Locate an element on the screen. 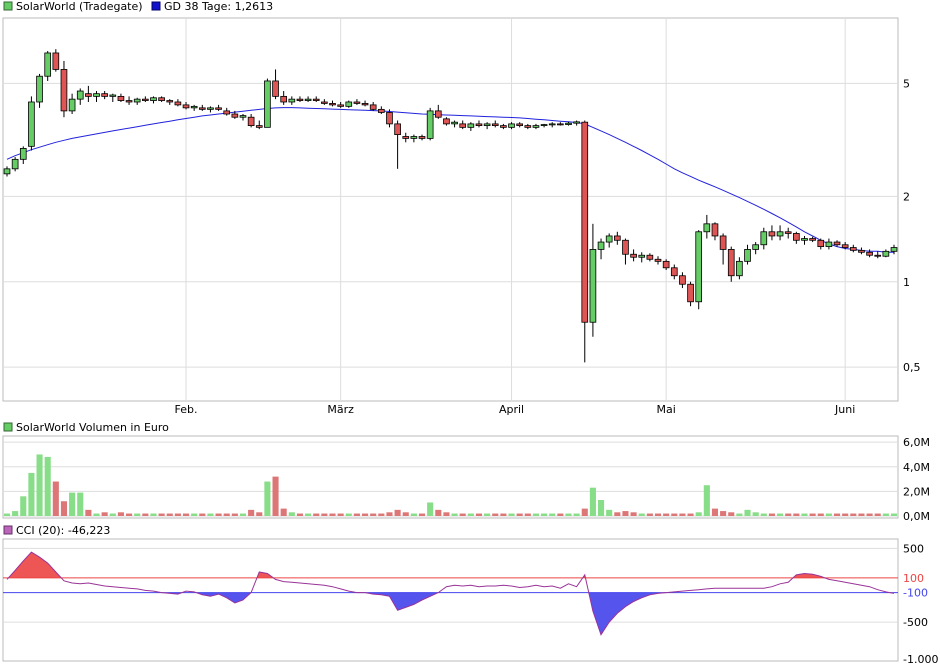 Image resolution: width=940 pixels, height=670 pixels. volume-y-ticks: 6,0M 4,0M 2,0M 0,0M is located at coordinates (916, 479).